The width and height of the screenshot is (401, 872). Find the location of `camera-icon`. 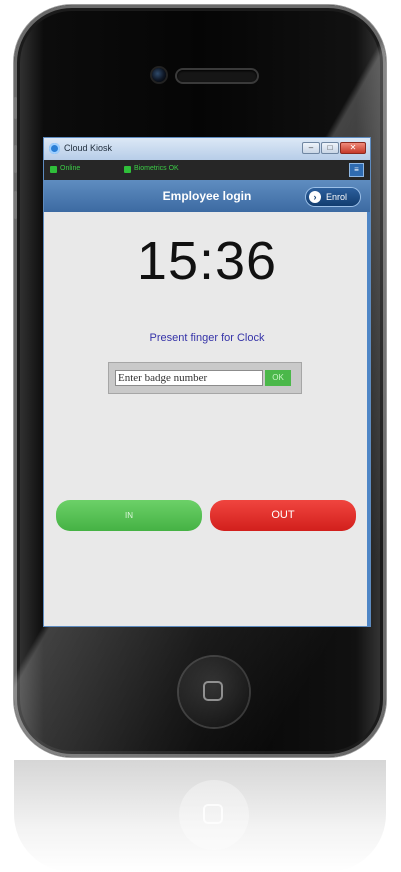

camera-icon is located at coordinates (159, 75).